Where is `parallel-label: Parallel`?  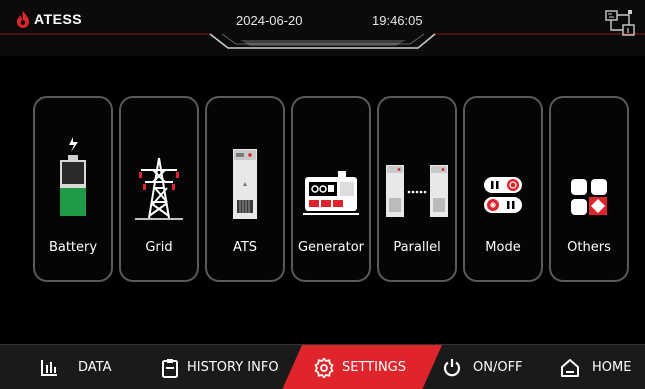
parallel-label: Parallel is located at coordinates (417, 247).